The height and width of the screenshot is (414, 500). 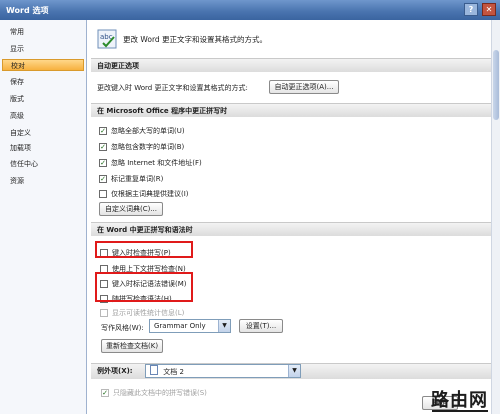 I want to click on sidebar-item-trust-center: 信任中心, so click(x=43, y=164).